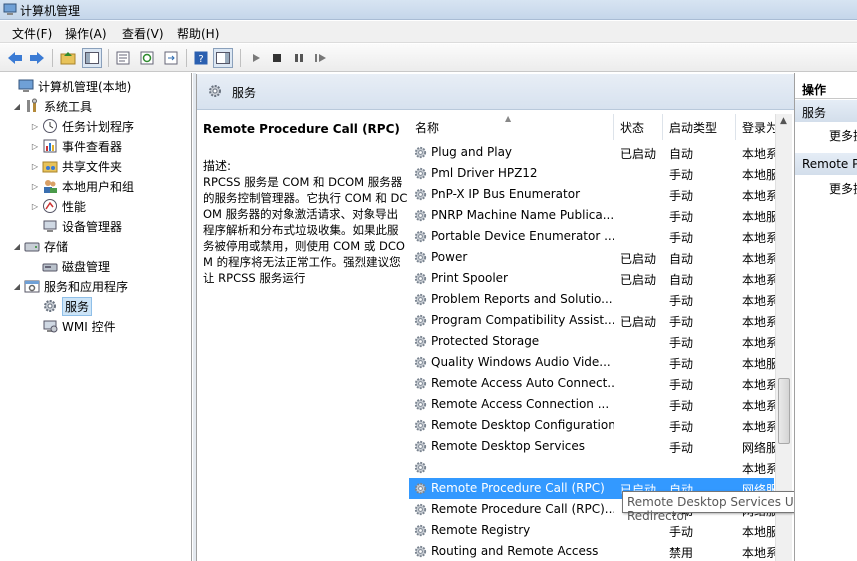 The height and width of the screenshot is (561, 857). What do you see at coordinates (37, 58) in the screenshot?
I see `forward-icon` at bounding box center [37, 58].